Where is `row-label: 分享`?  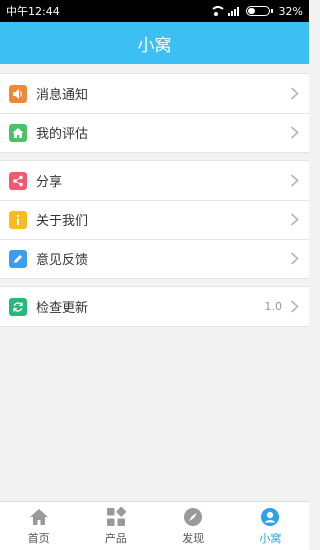 row-label: 分享 is located at coordinates (49, 182).